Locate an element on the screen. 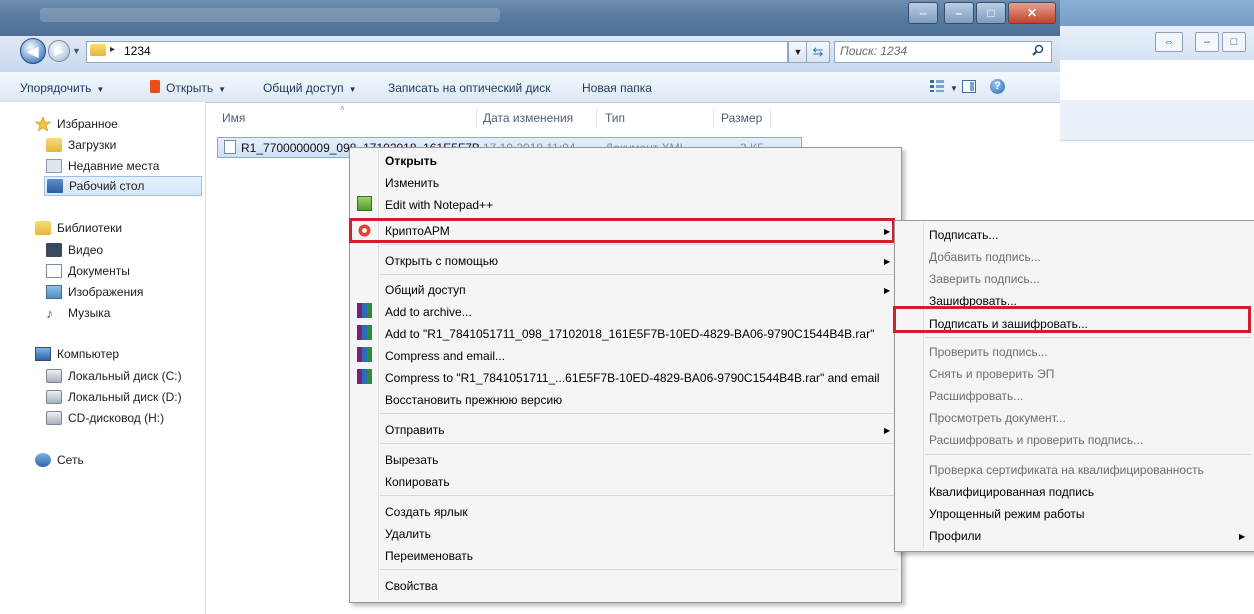 This screenshot has width=1254, height=614. submenu-item-qualified: Квалифицированная подпись is located at coordinates (1011, 492).